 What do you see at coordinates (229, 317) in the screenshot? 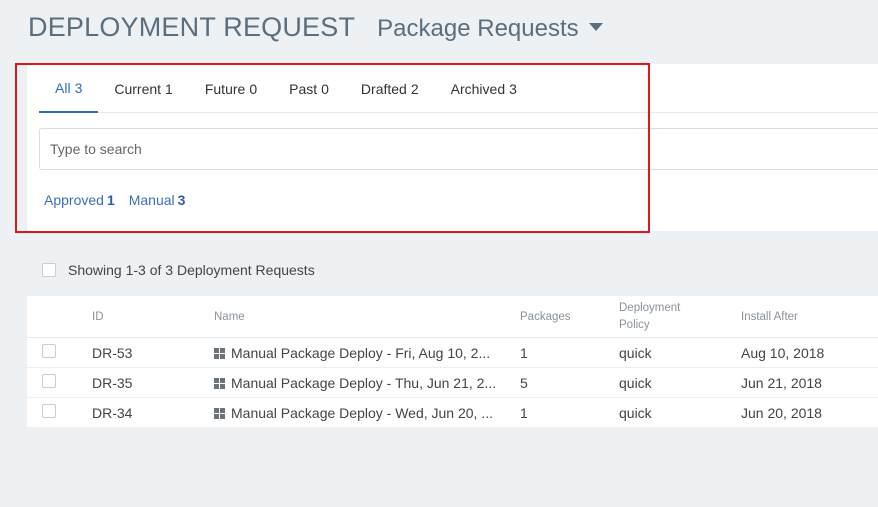
I see `column-header-name: Name` at bounding box center [229, 317].